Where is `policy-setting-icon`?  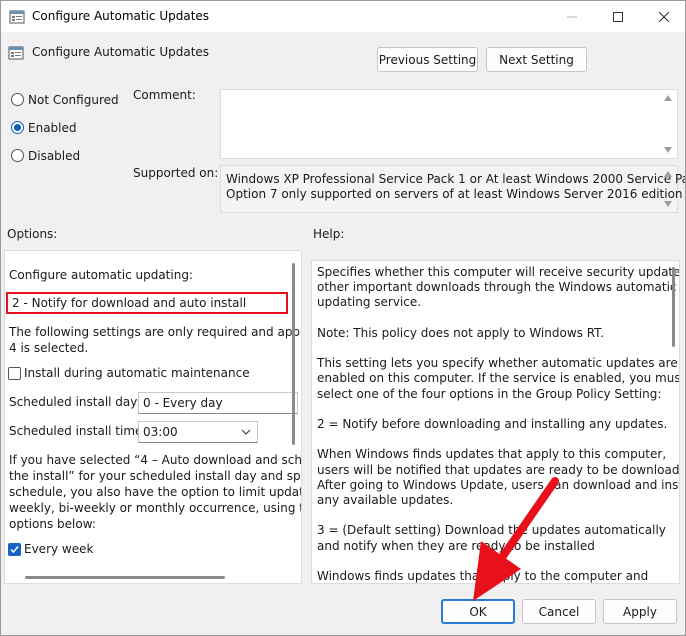 policy-setting-icon is located at coordinates (16, 53).